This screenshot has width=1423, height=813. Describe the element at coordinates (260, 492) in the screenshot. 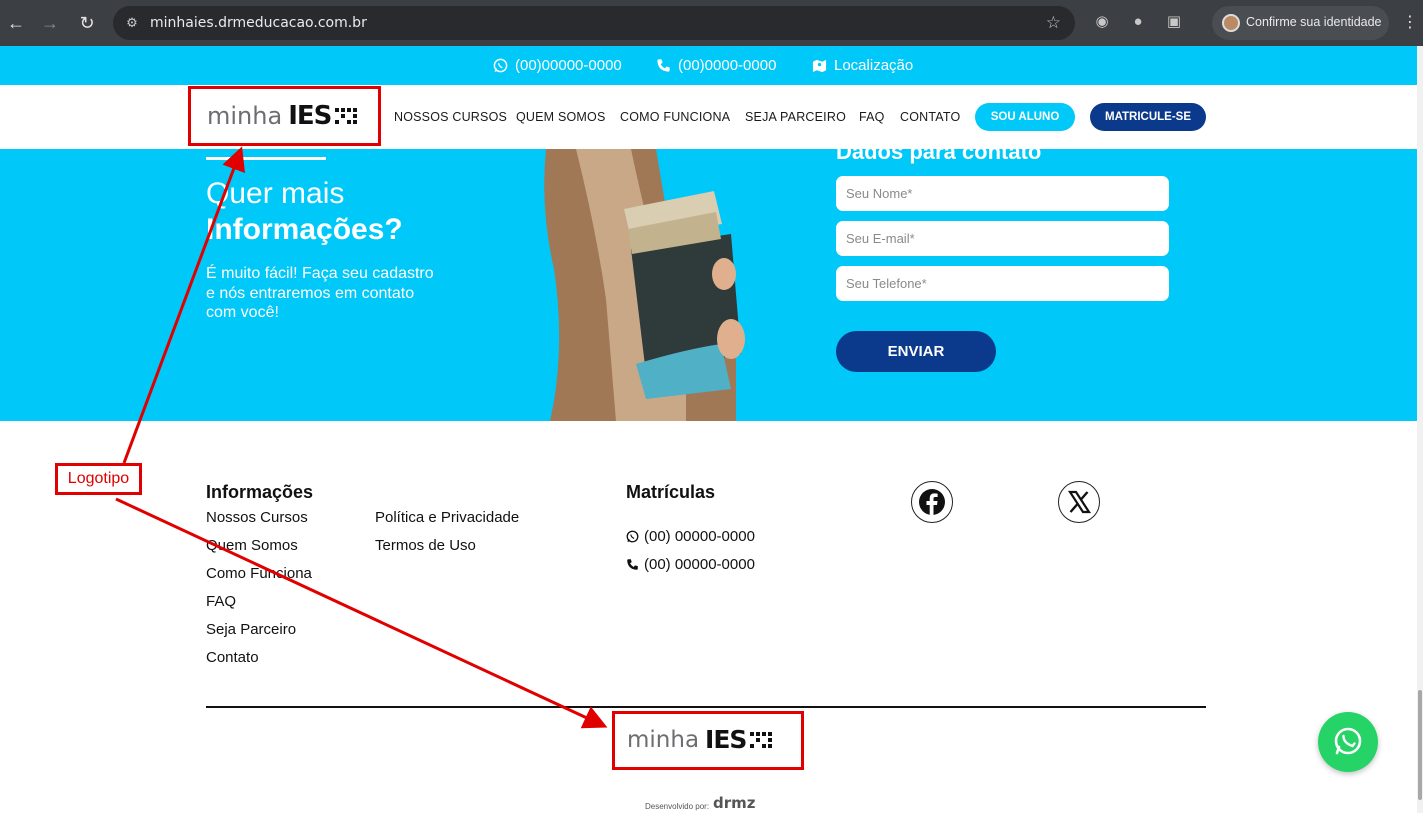

I see `footer-info-title: Informações` at that location.